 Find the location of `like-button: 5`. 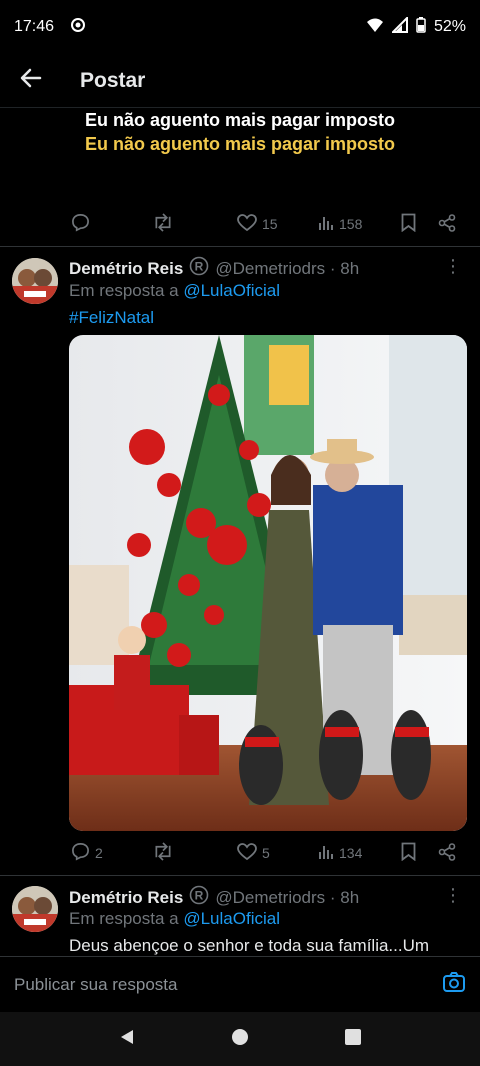

like-button: 5 is located at coordinates (253, 853).